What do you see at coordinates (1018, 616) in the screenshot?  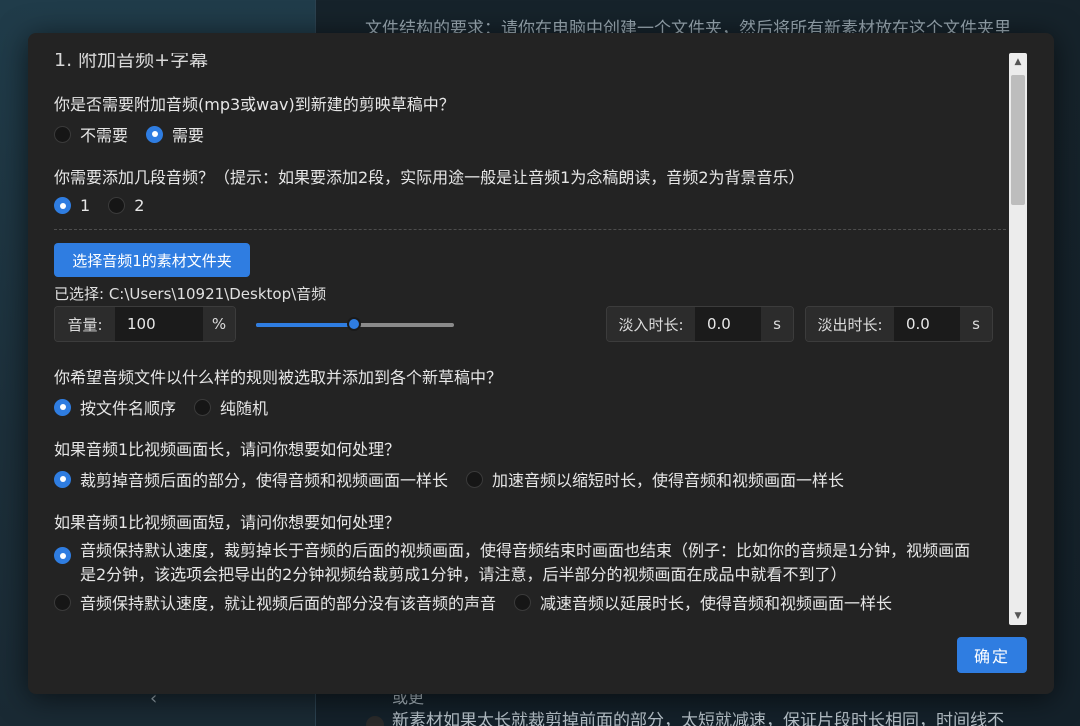 I see `scroll-down-arrow-icon: ▼` at bounding box center [1018, 616].